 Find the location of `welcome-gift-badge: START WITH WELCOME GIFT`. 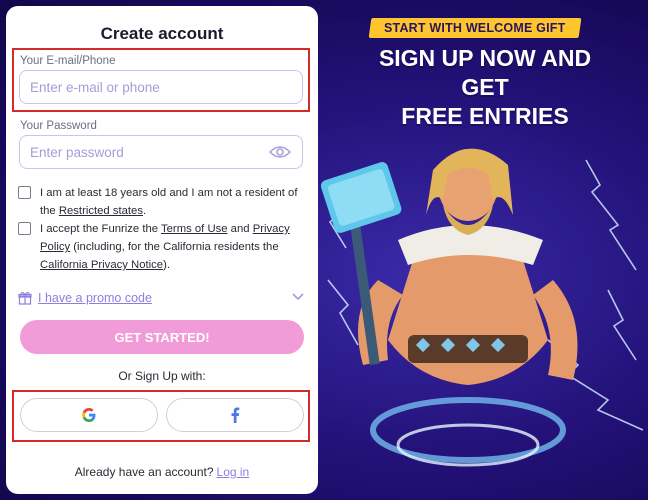

welcome-gift-badge: START WITH WELCOME GIFT is located at coordinates (475, 28).